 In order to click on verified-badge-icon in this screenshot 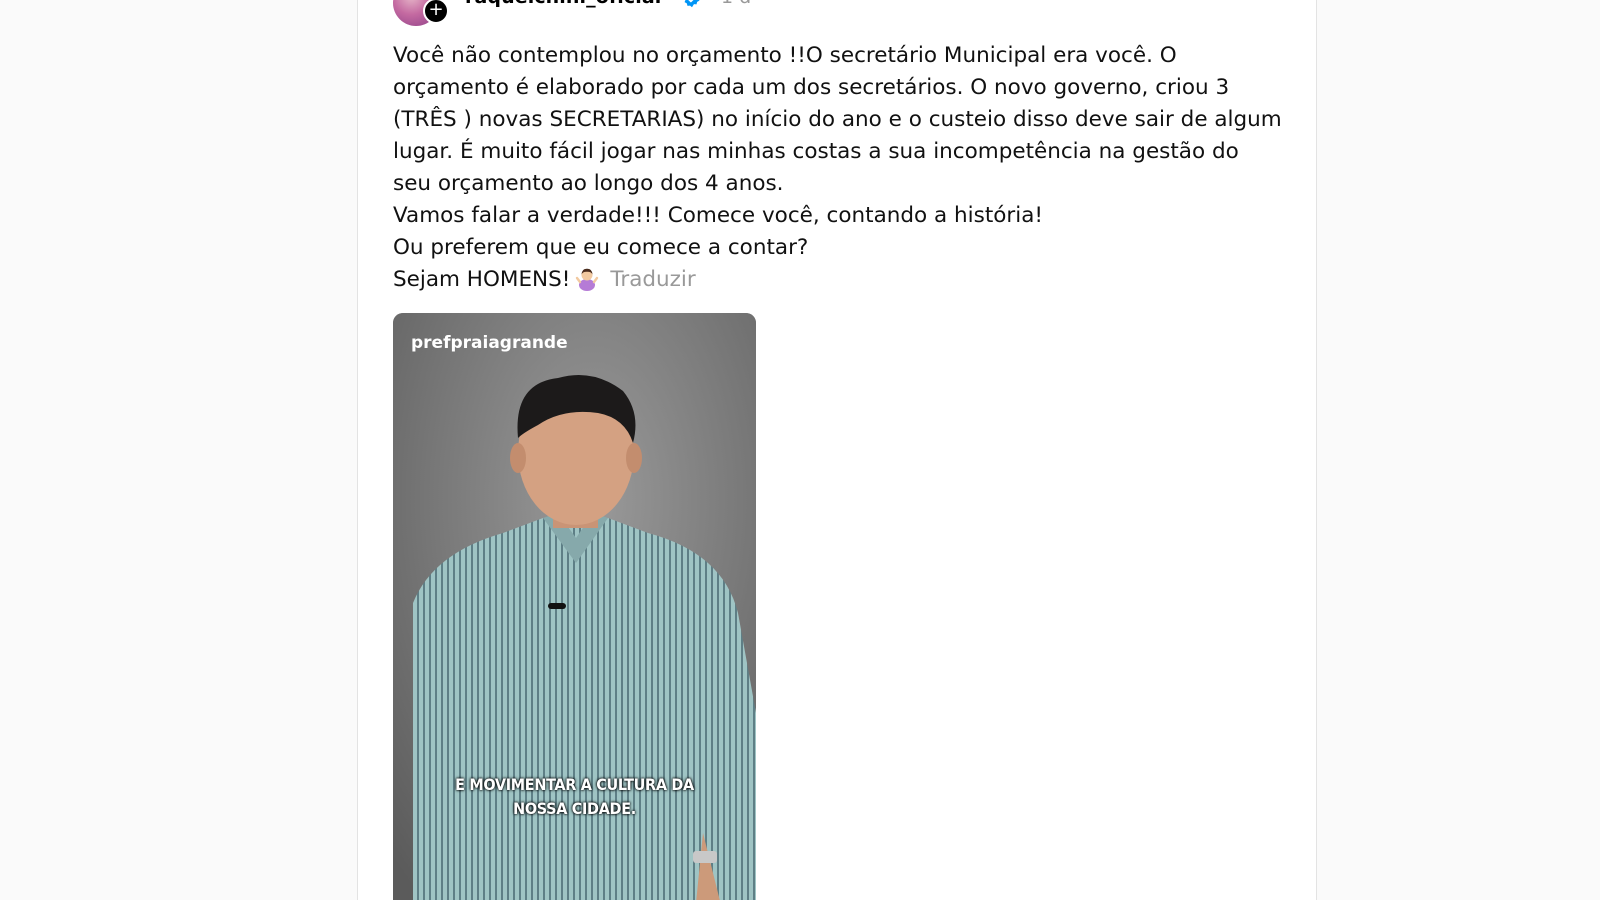, I will do `click(692, 4)`.